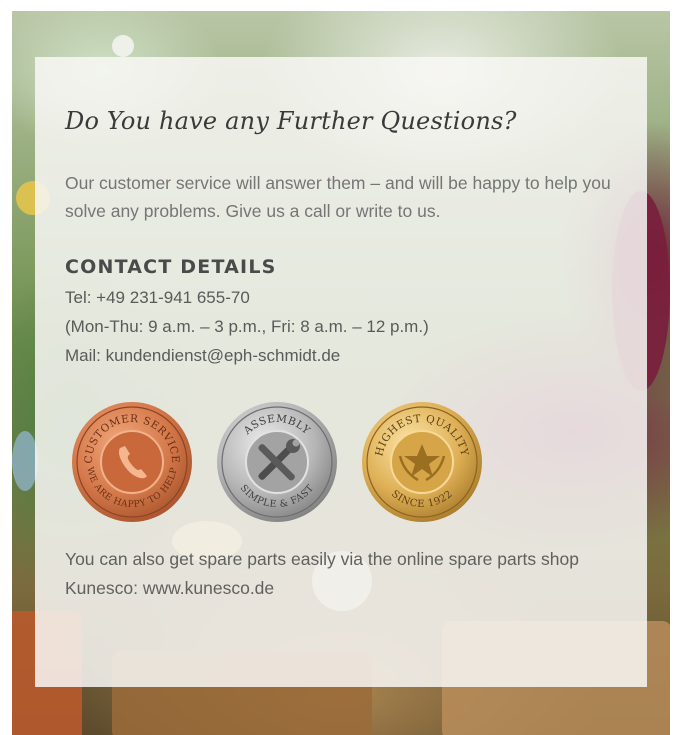 This screenshot has width=675, height=735. What do you see at coordinates (422, 462) in the screenshot?
I see `quality-badge: HIGHEST QUALITY SINCE 1922` at bounding box center [422, 462].